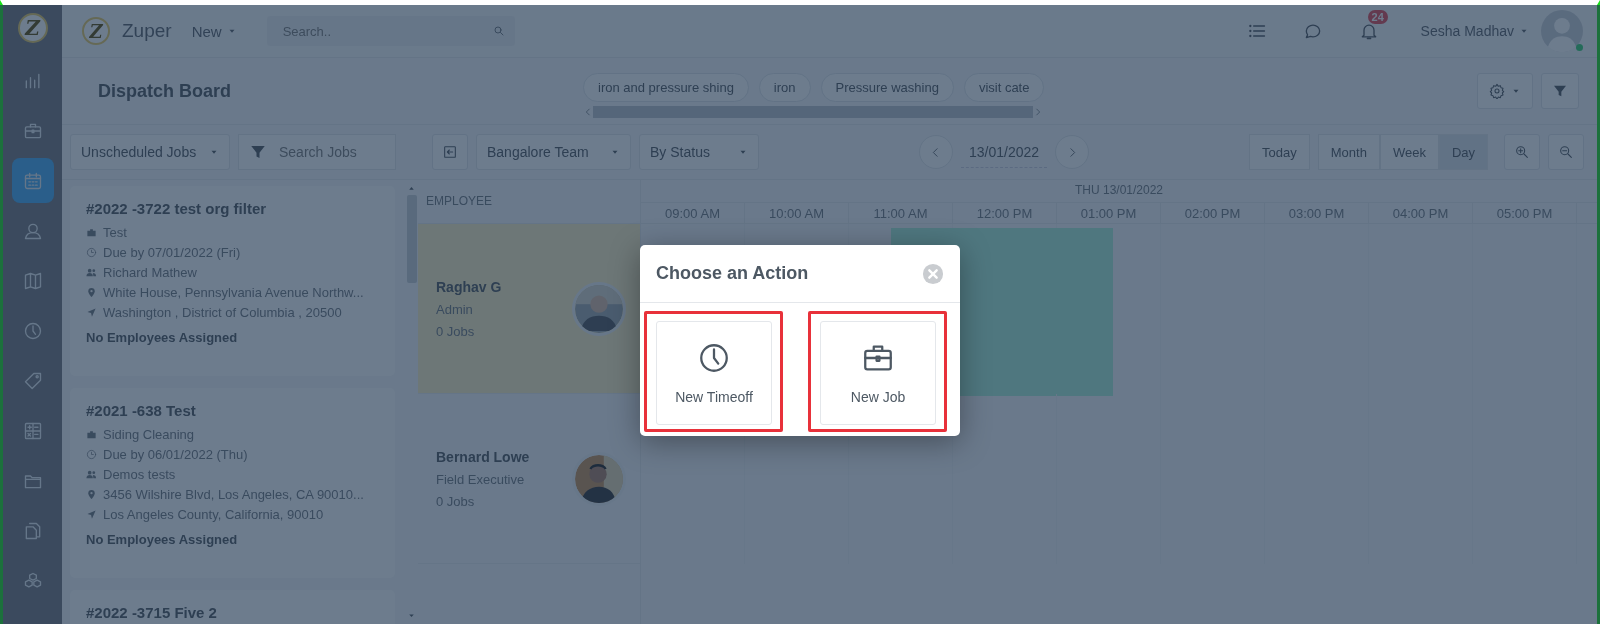  I want to click on employee-name: Raghav G, so click(469, 286).